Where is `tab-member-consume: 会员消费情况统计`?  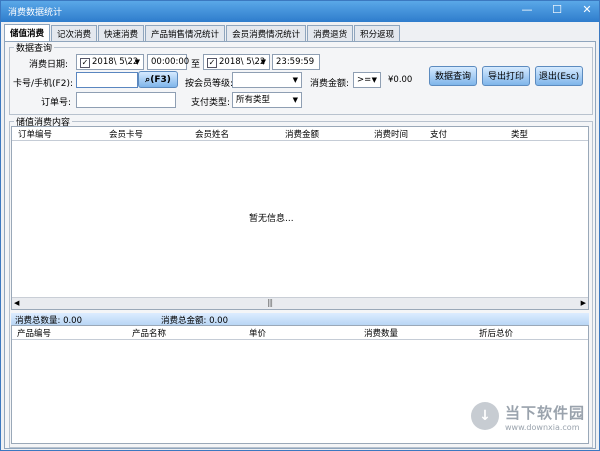
tab-member-consume: 会员消费情况统计 is located at coordinates (266, 33).